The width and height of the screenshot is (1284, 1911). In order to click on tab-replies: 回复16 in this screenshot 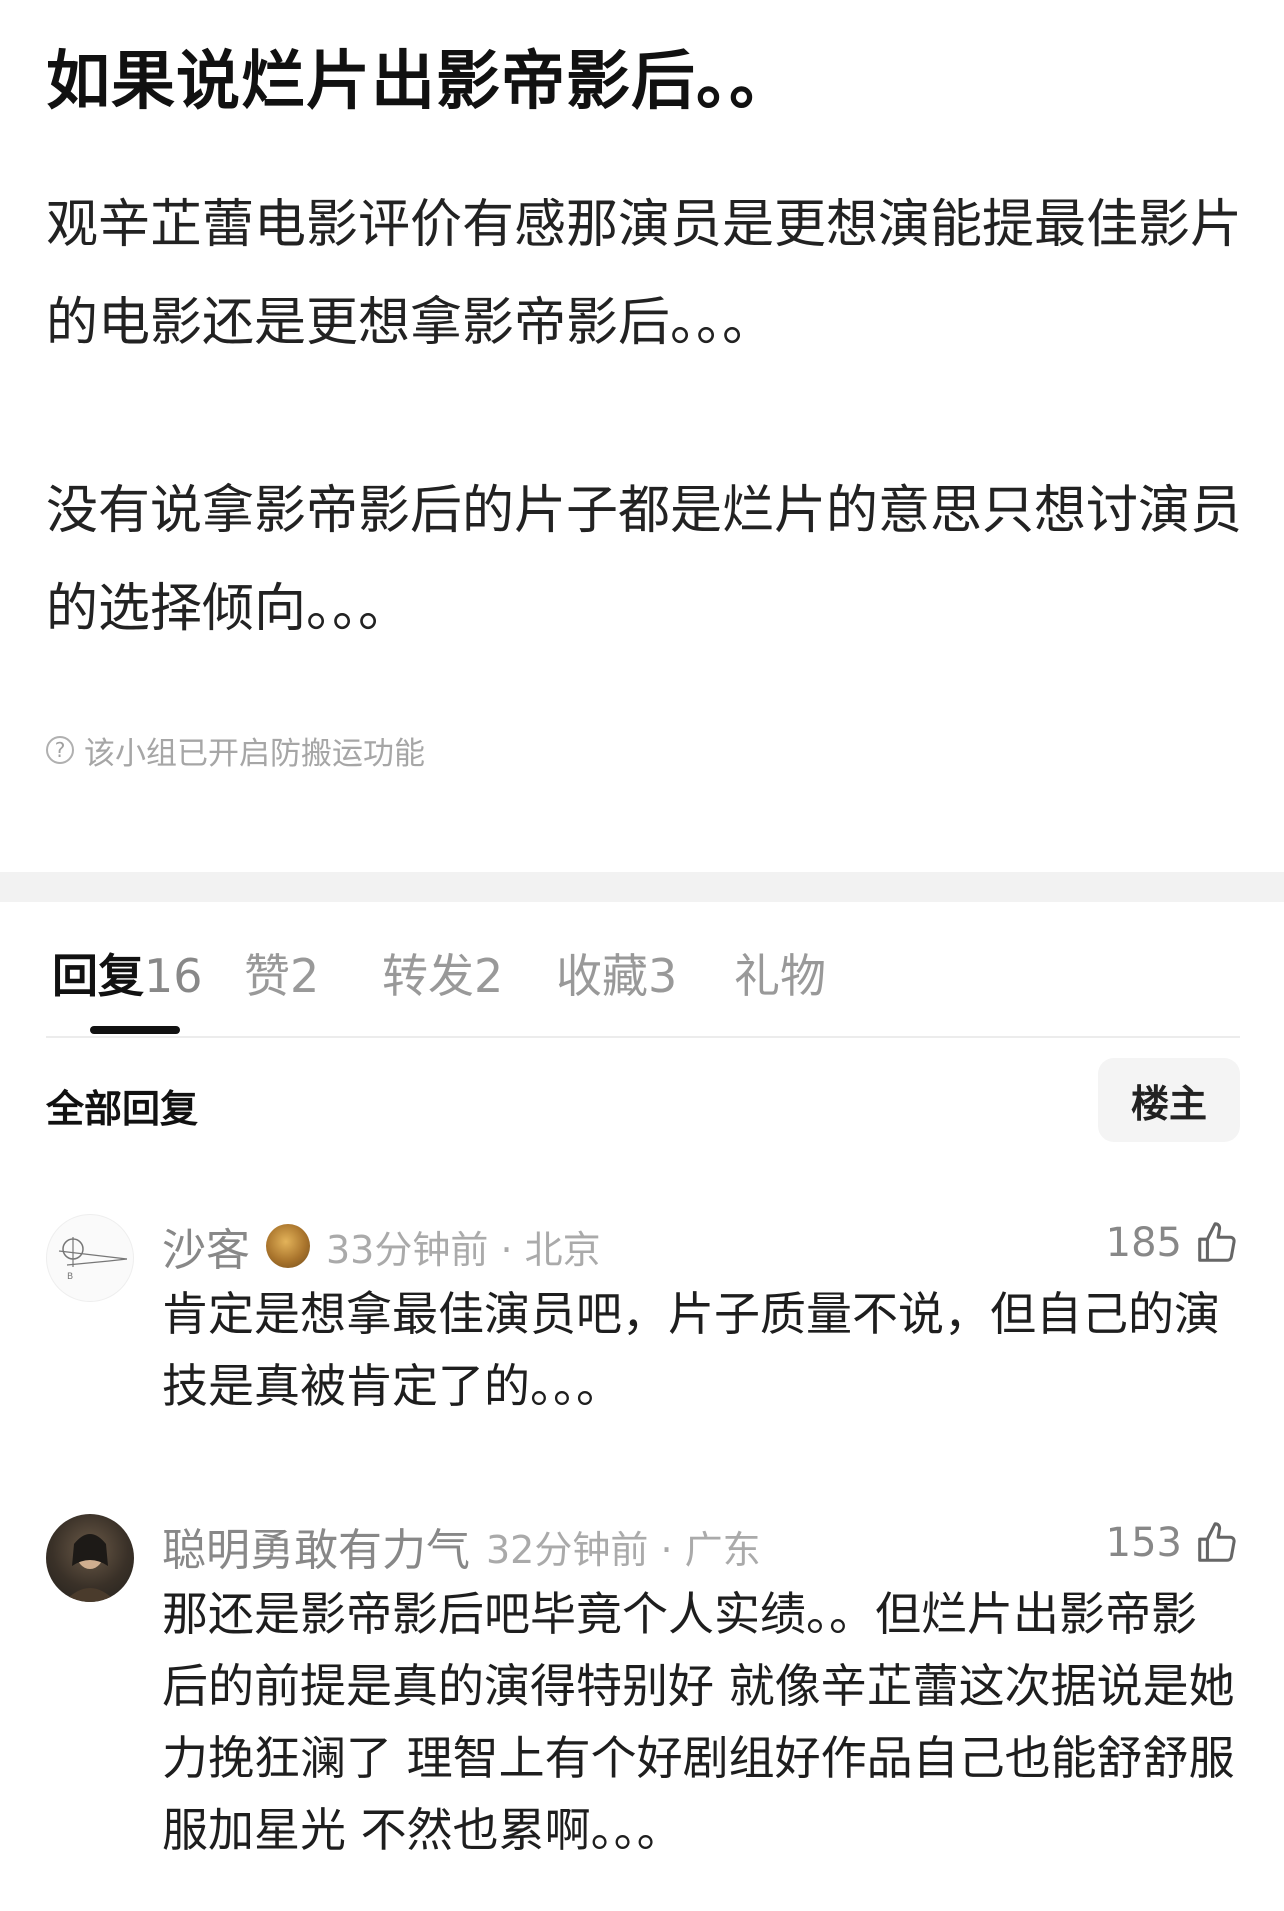, I will do `click(127, 973)`.